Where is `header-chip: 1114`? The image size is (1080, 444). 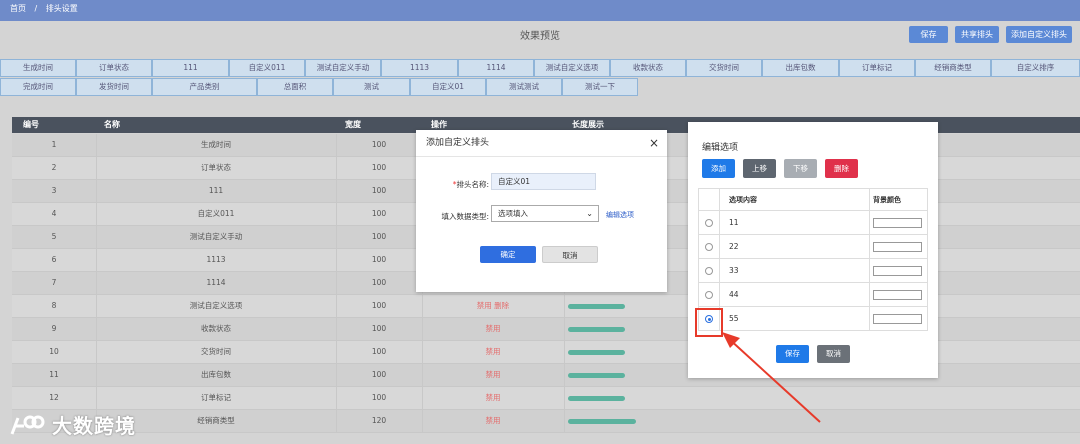
header-chip: 1114 is located at coordinates (496, 68).